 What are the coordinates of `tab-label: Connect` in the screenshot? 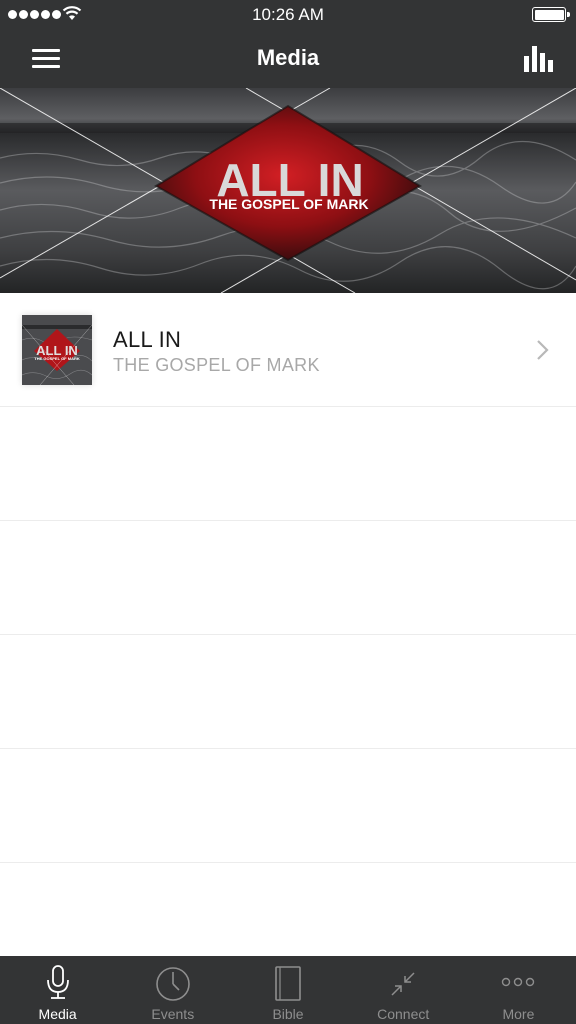 It's located at (403, 1014).